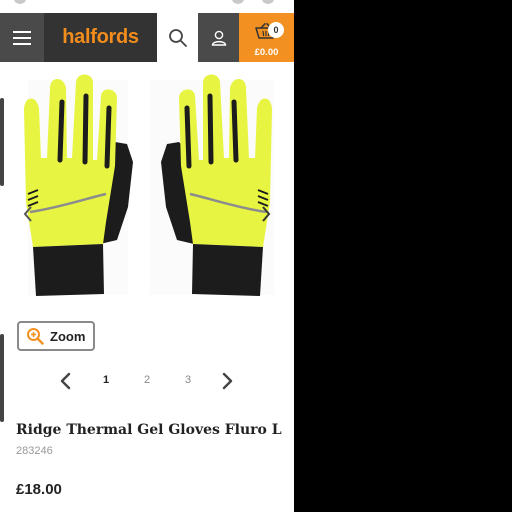 This screenshot has width=512, height=512. I want to click on image-pager: 1 2 3, so click(147, 381).